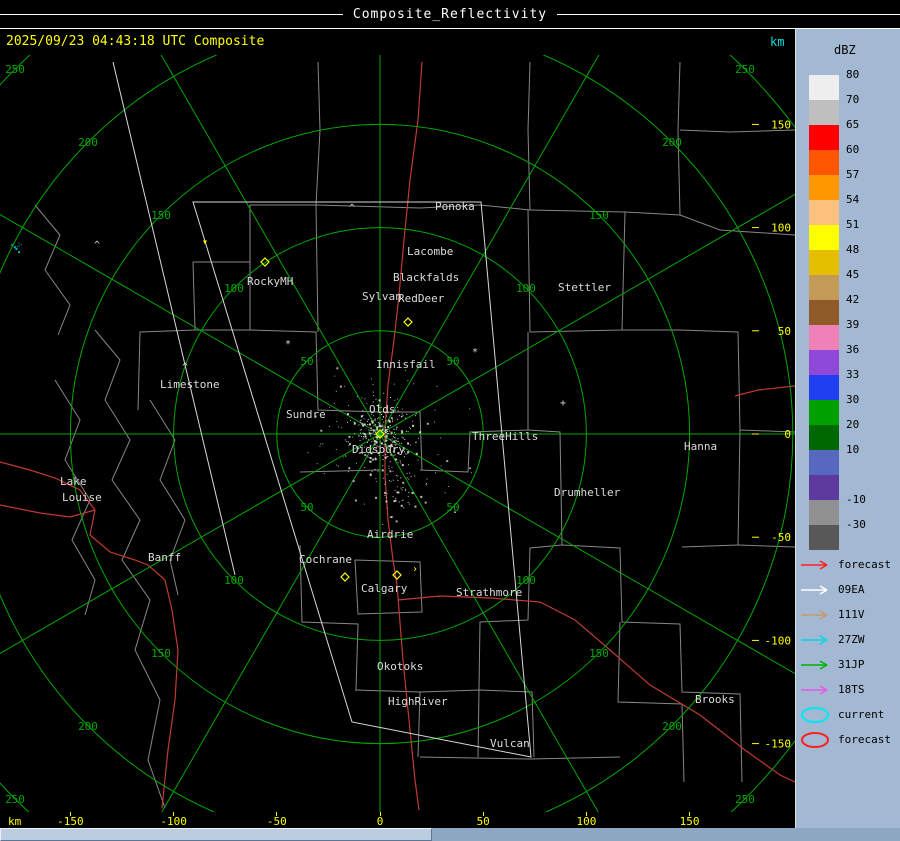 The height and width of the screenshot is (841, 900). Describe the element at coordinates (853, 399) in the screenshot. I see `colorbar-value-label: 30` at that location.